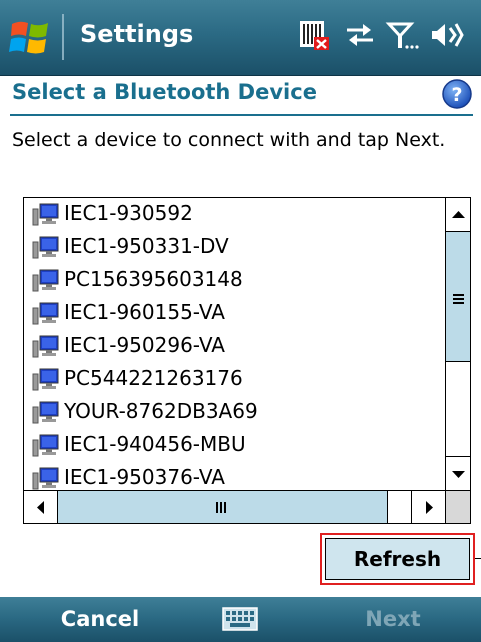 This screenshot has width=481, height=642. I want to click on list-item: IEC1-950296-VA, so click(234, 346).